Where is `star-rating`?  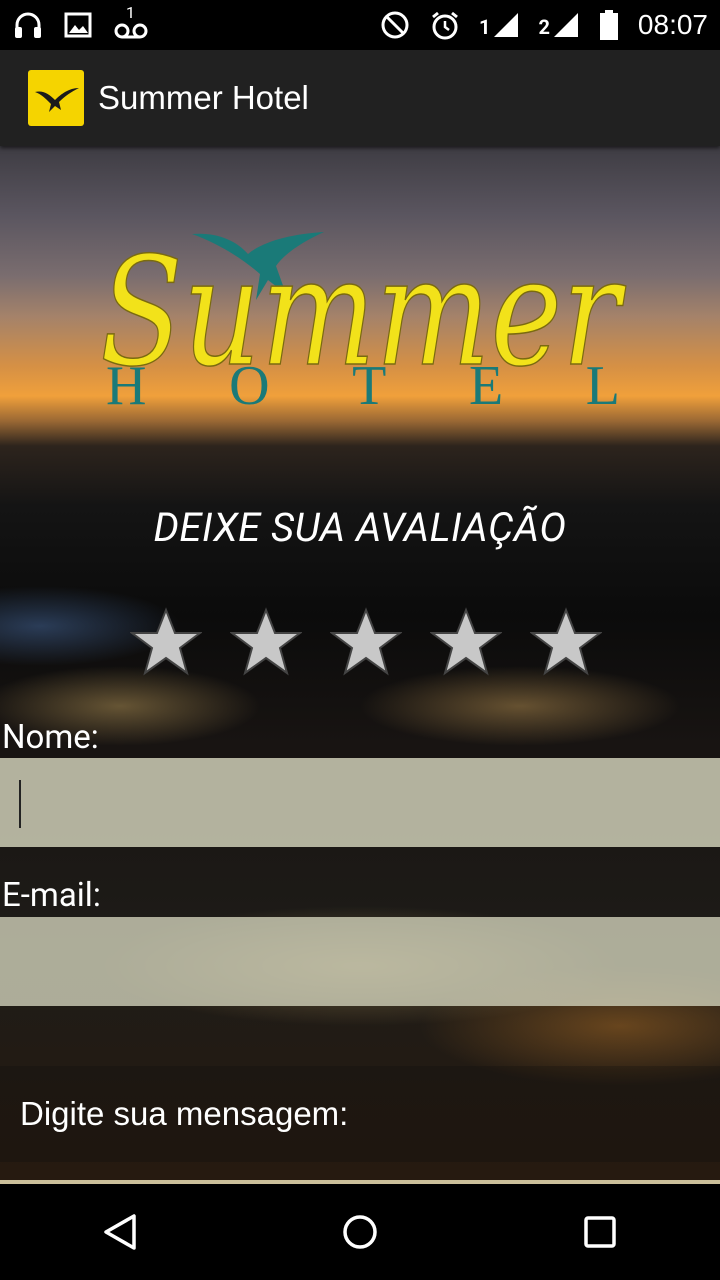 star-rating is located at coordinates (366, 642).